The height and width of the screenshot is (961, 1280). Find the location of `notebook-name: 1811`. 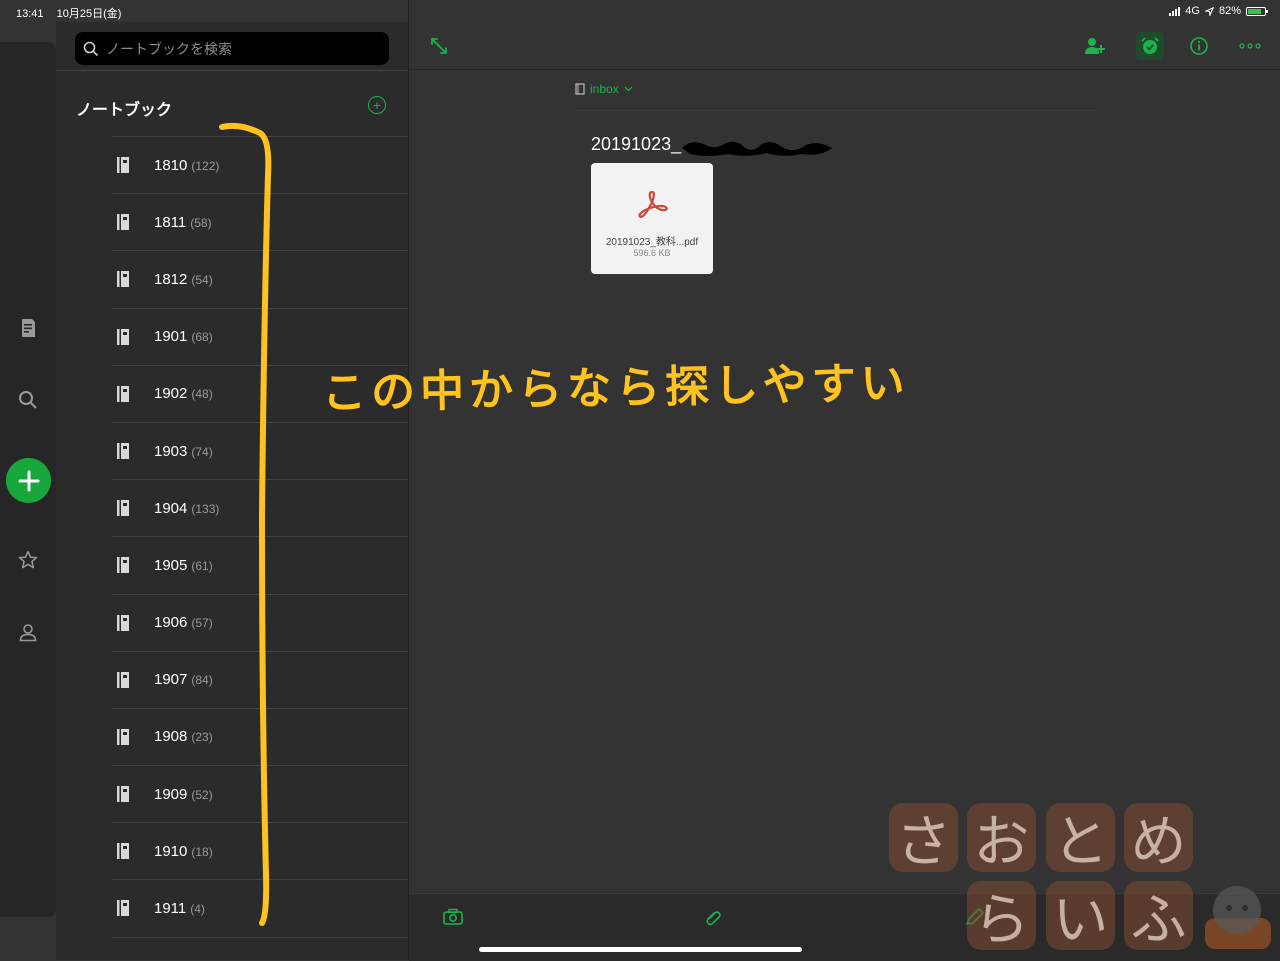

notebook-name: 1811 is located at coordinates (170, 222).